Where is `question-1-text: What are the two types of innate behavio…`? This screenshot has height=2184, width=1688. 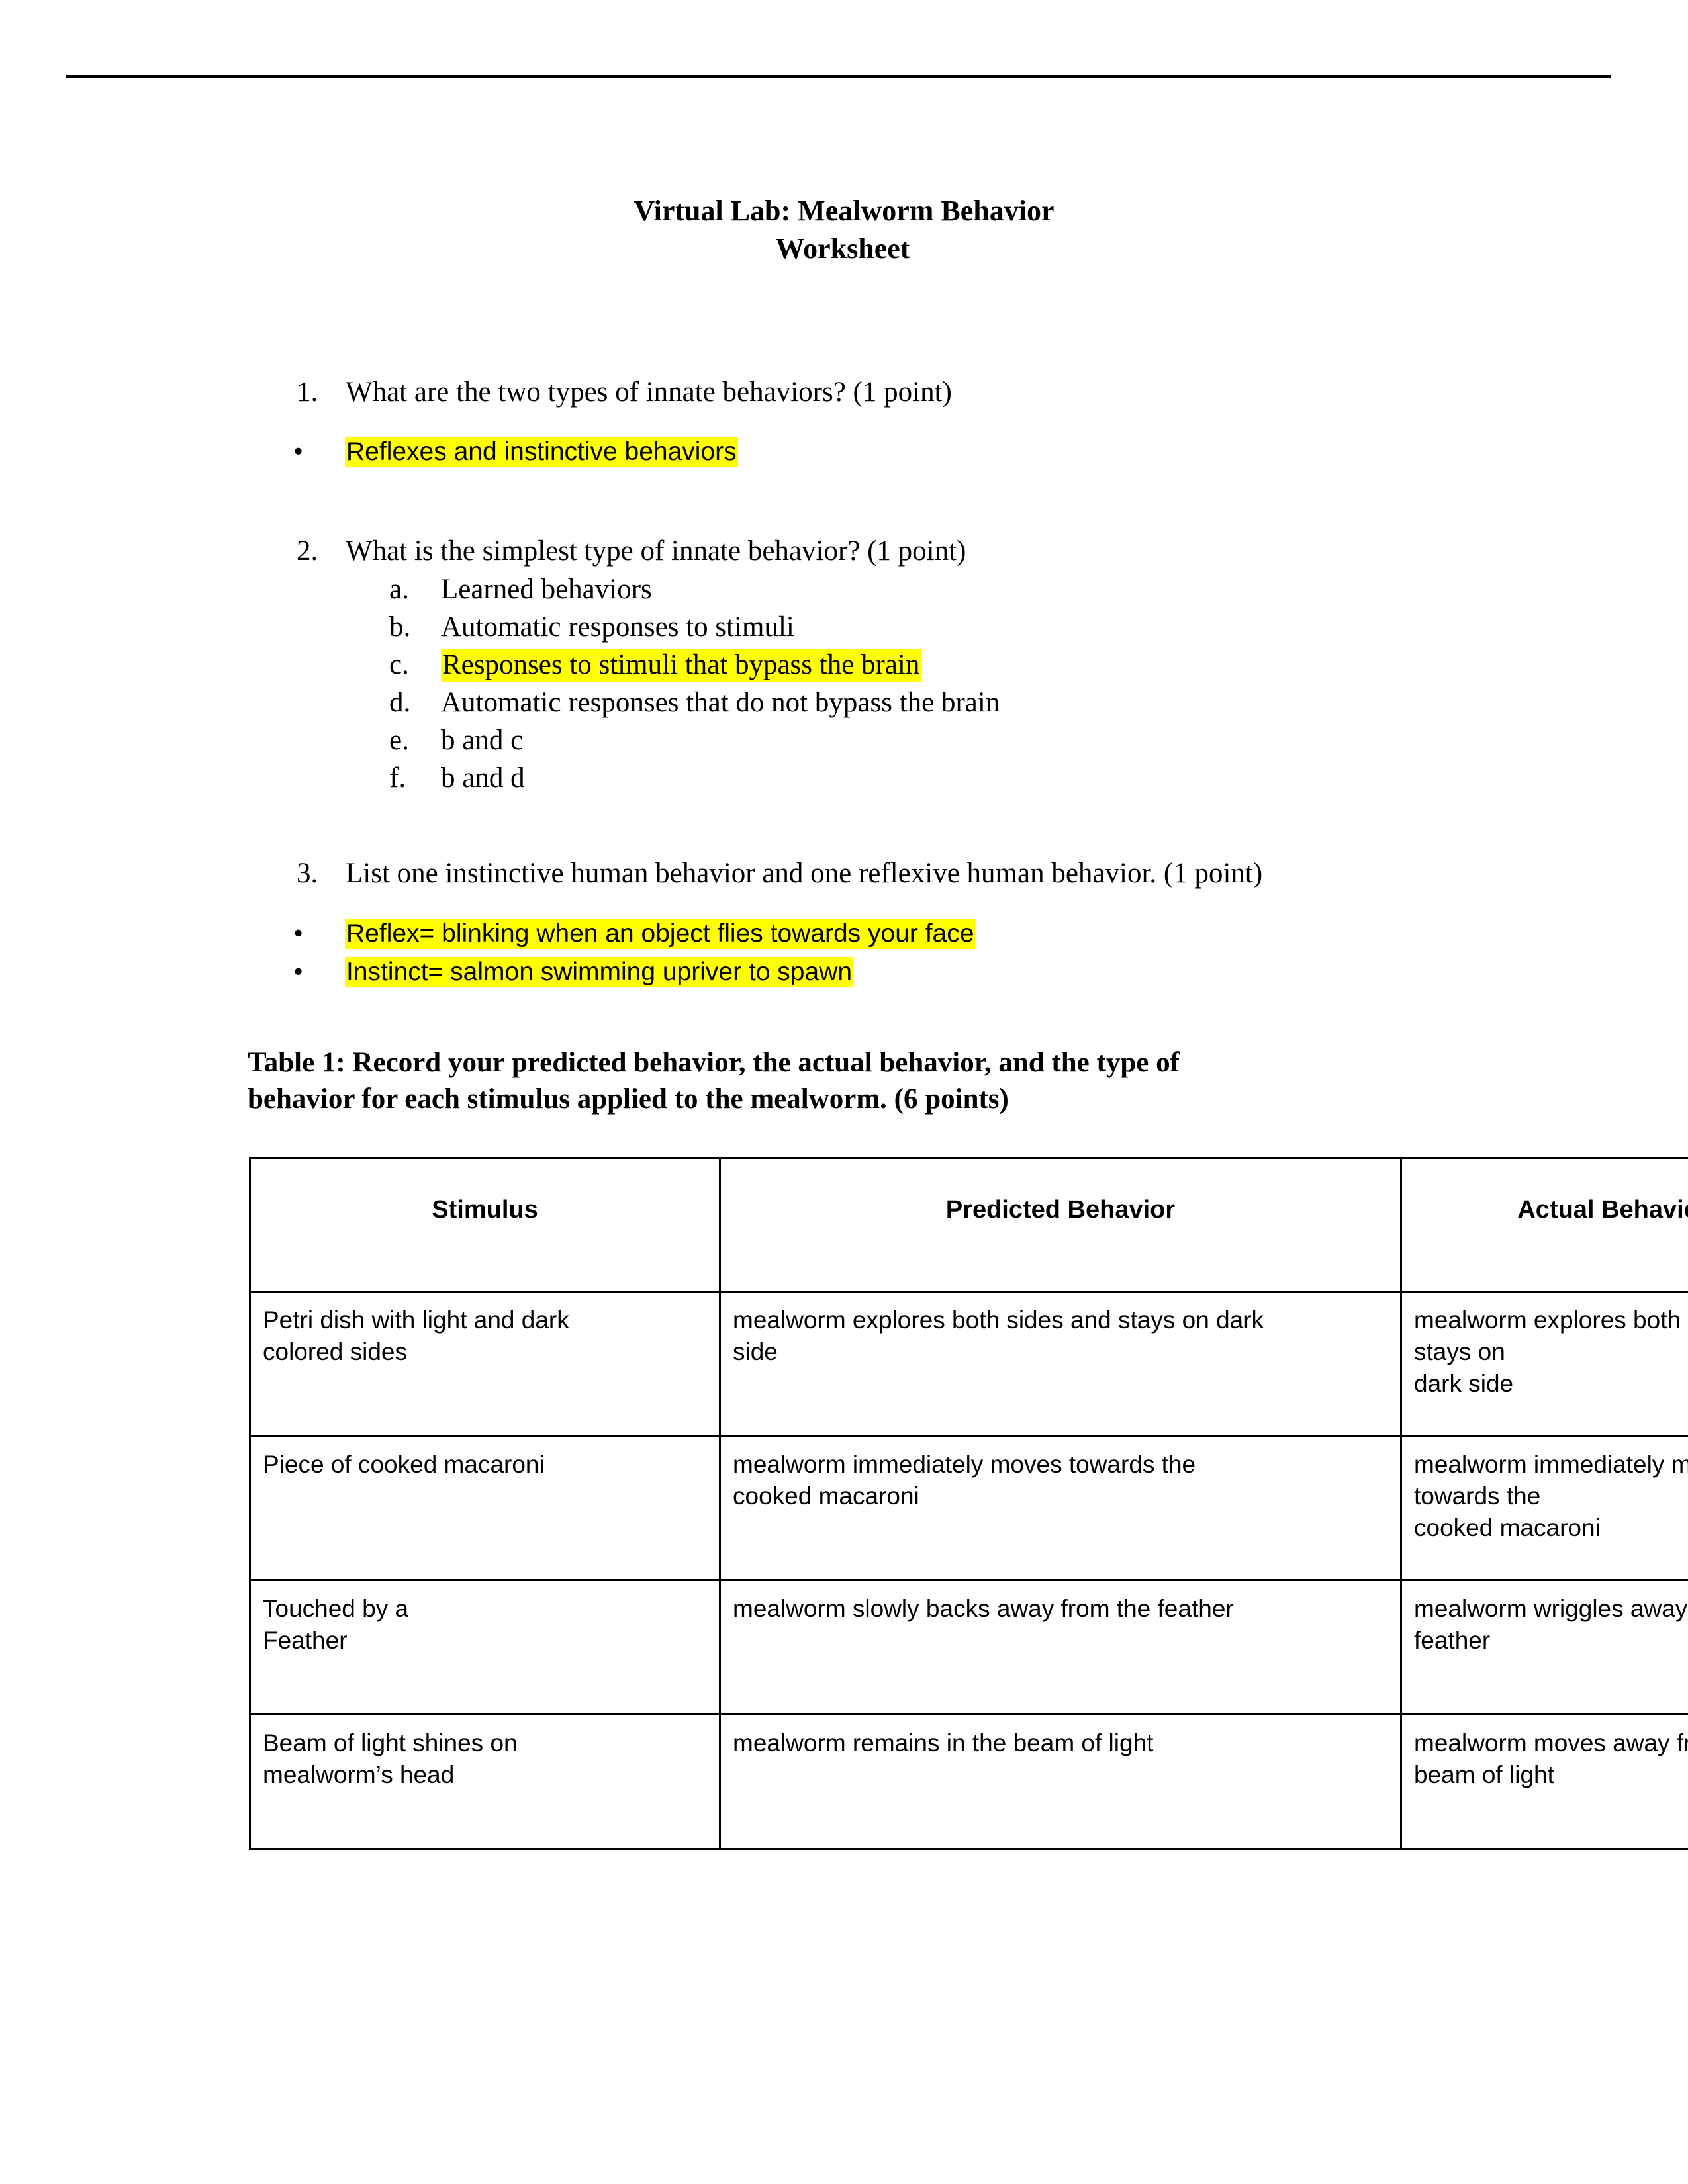 question-1-text: What are the two types of innate behavio… is located at coordinates (649, 392).